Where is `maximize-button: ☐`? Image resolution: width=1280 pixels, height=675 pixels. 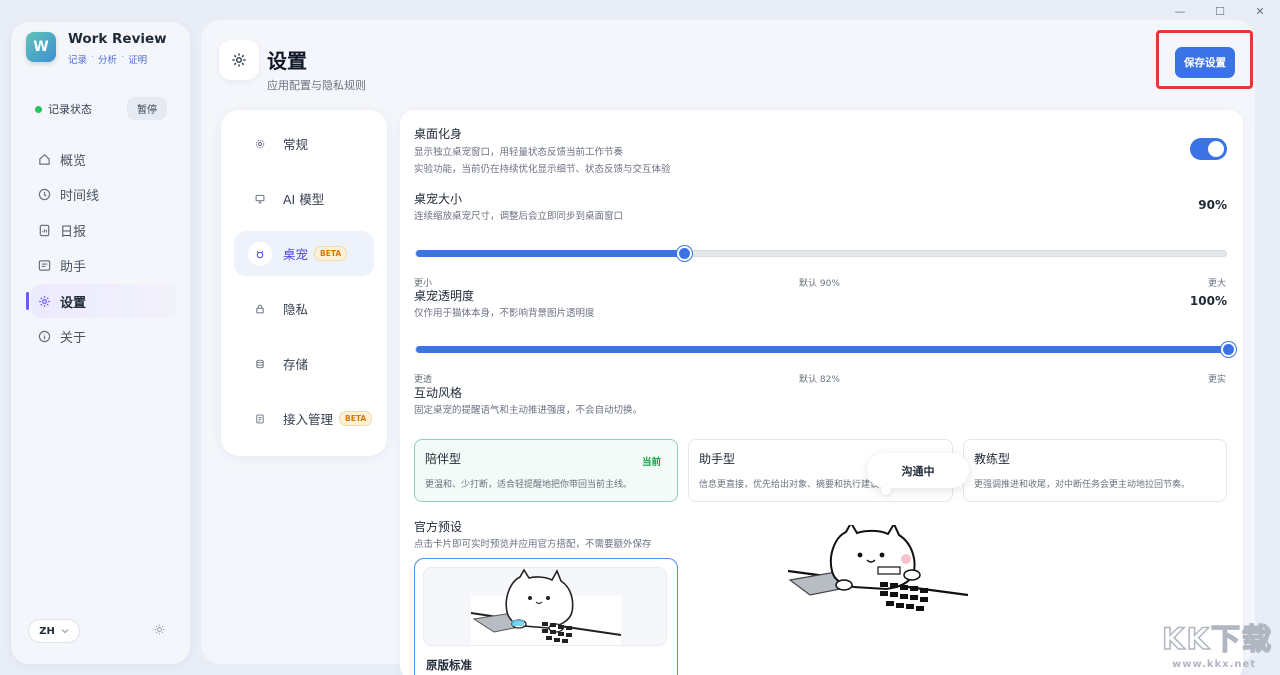 maximize-button: ☐ is located at coordinates (1220, 11).